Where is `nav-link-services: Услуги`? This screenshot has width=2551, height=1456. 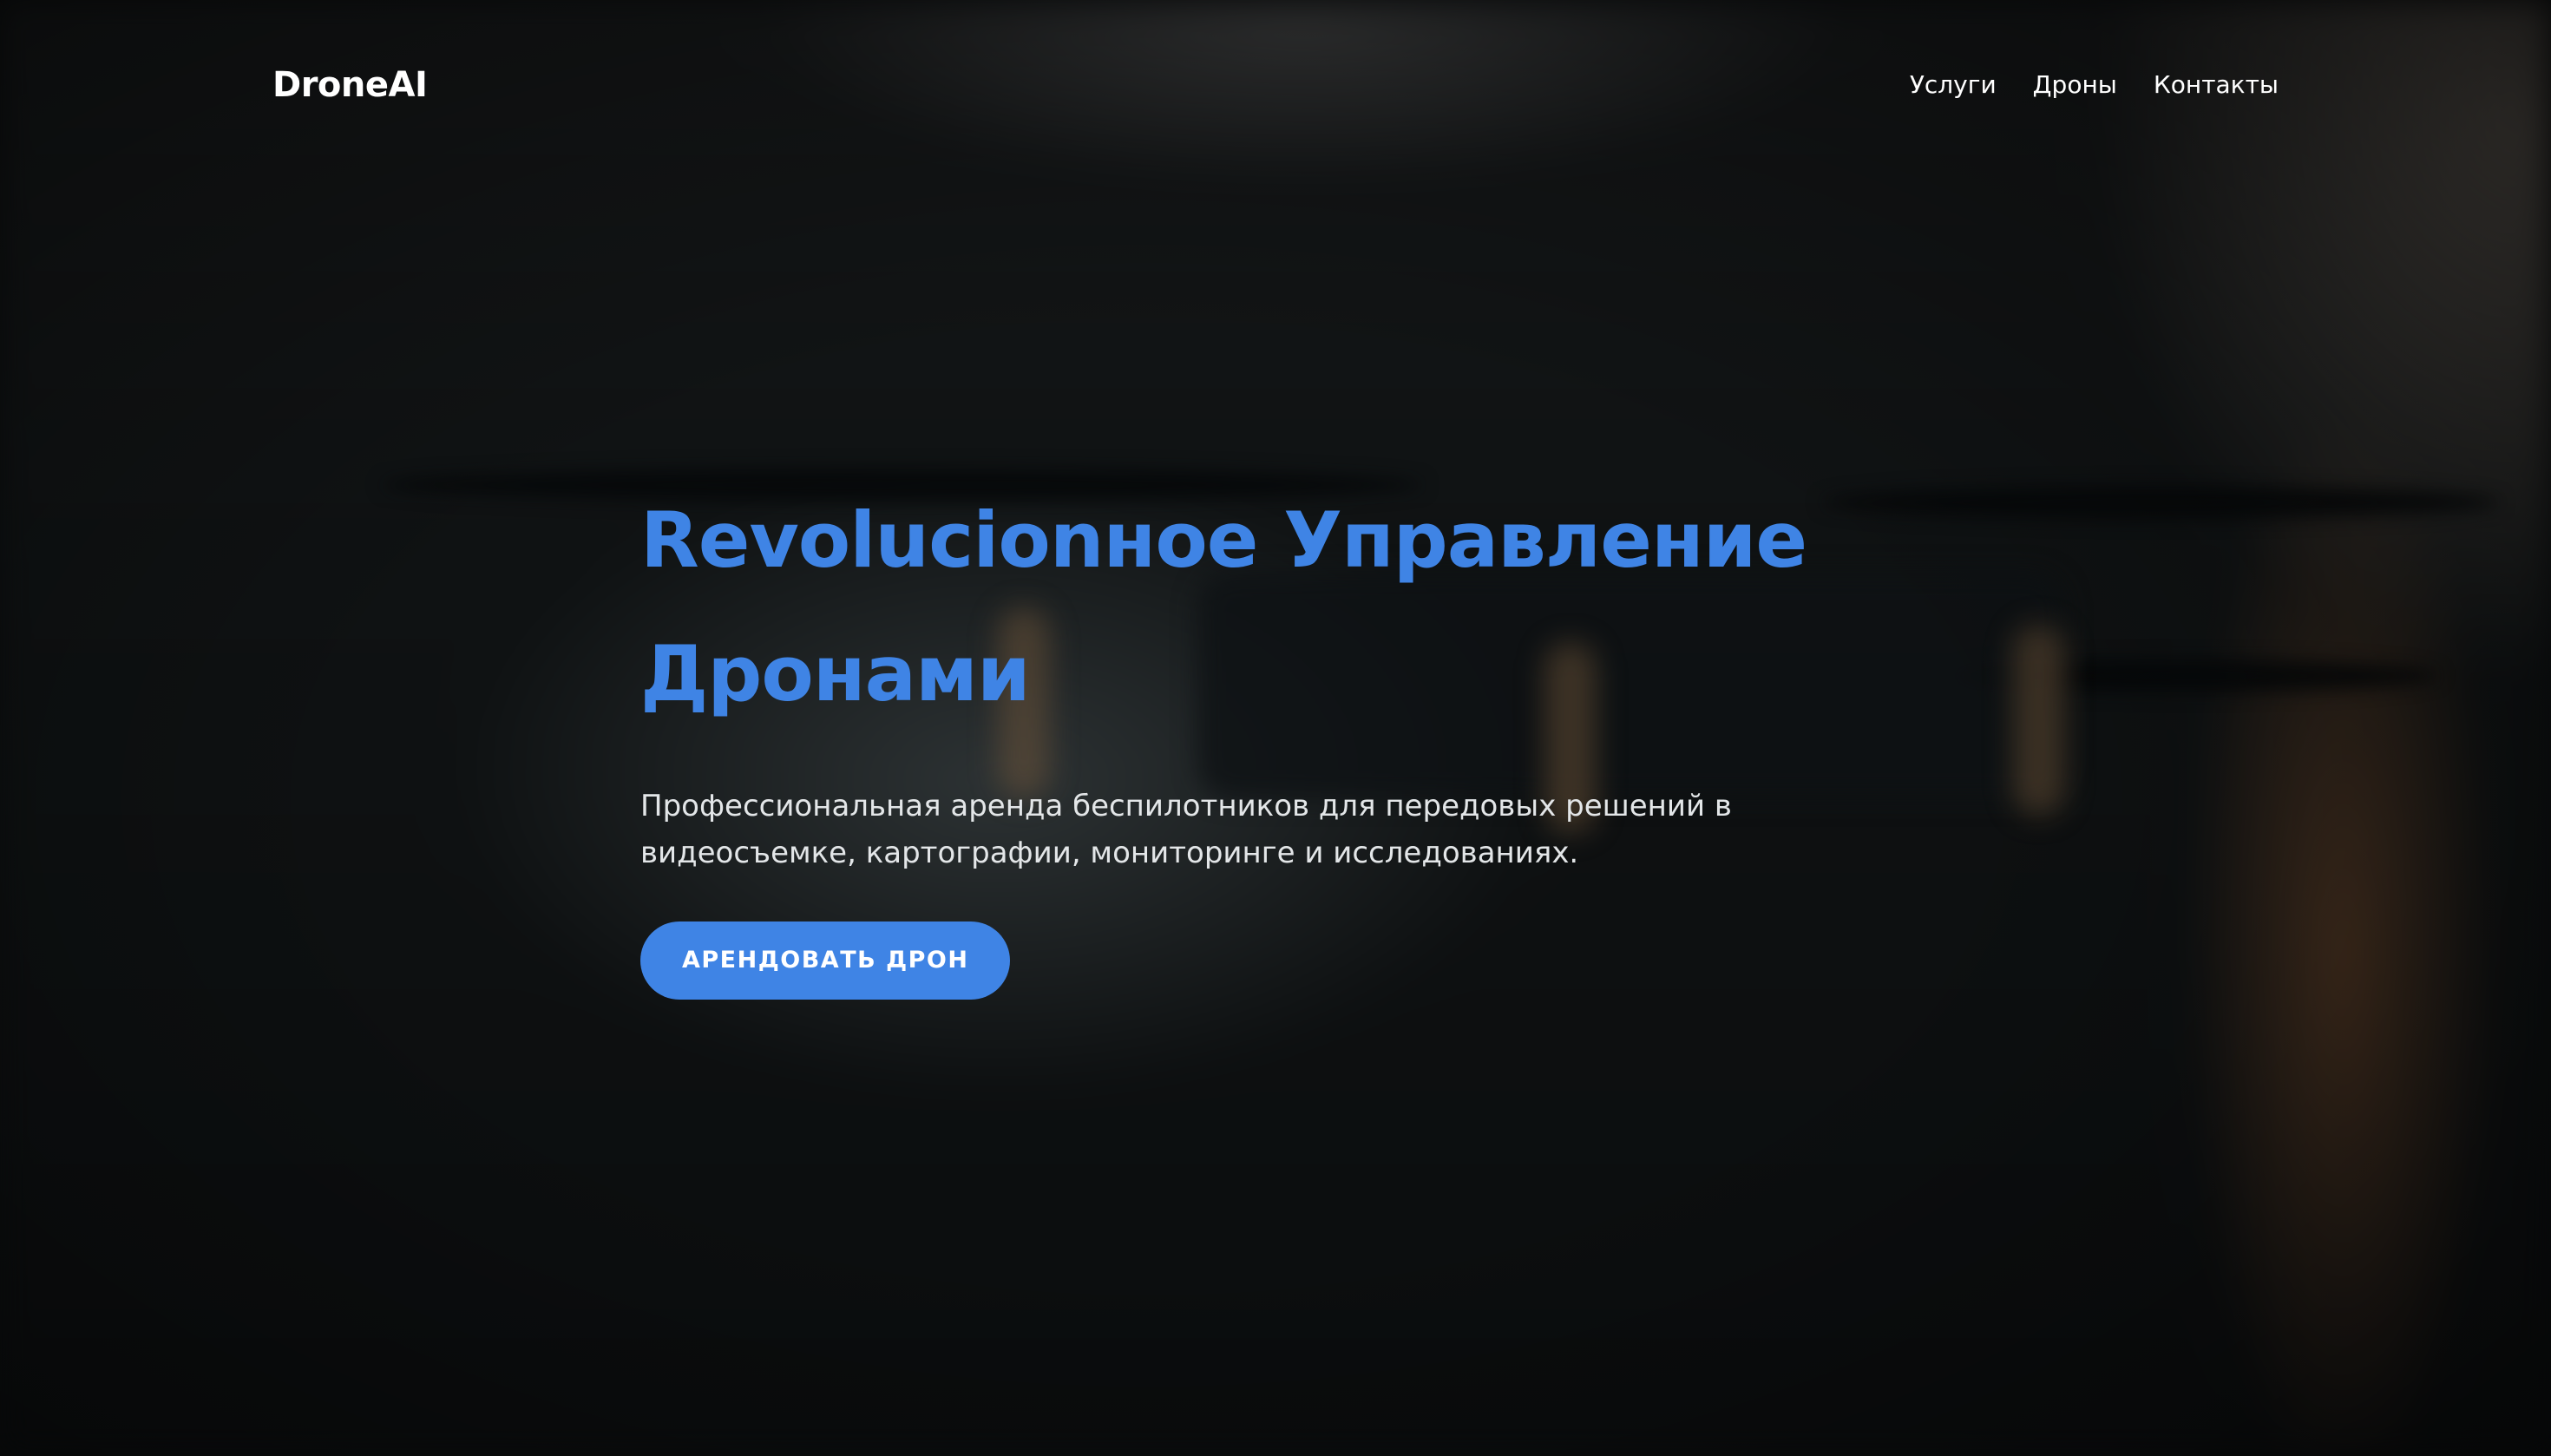
nav-link-services: Услуги is located at coordinates (1953, 84).